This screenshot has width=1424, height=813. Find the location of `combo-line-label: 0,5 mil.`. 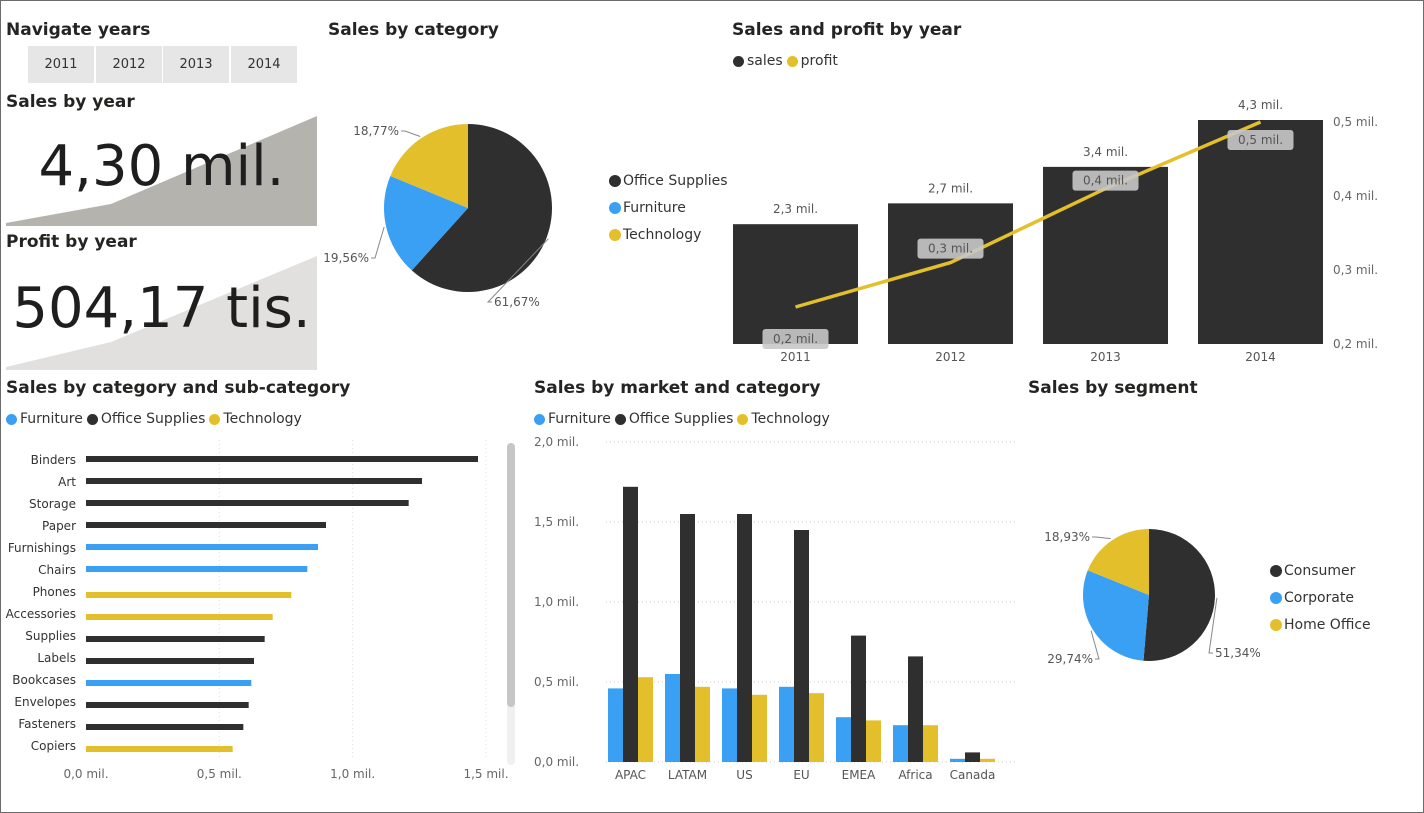

combo-line-label: 0,5 mil. is located at coordinates (1260, 140).